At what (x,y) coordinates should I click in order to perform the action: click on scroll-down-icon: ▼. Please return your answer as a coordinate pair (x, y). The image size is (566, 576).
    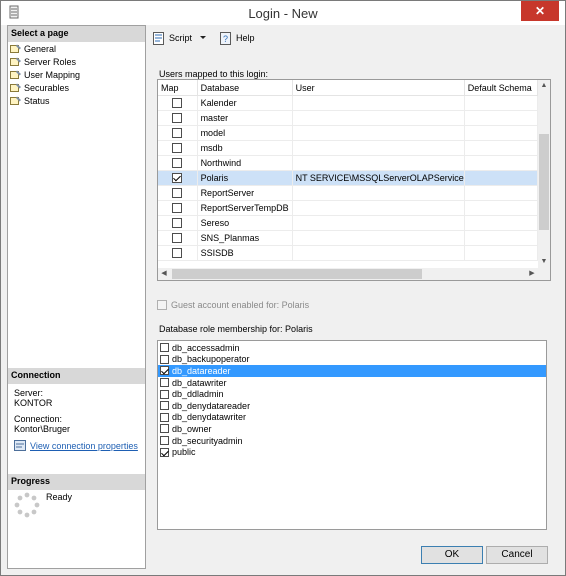
    Looking at the image, I should click on (544, 262).